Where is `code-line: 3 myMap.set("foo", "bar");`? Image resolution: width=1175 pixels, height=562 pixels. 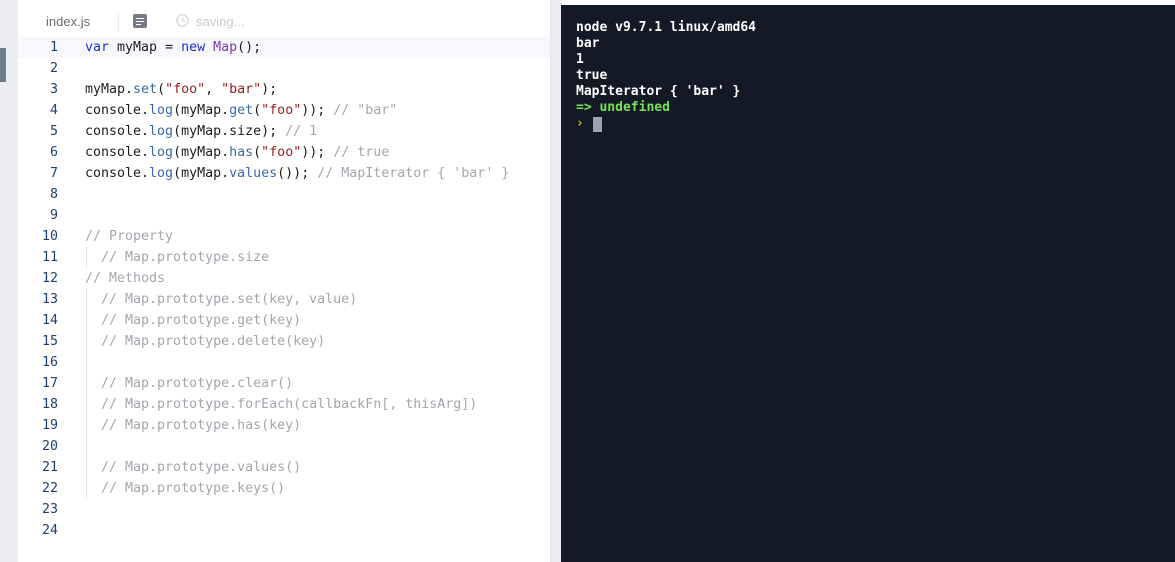 code-line: 3 myMap.set("foo", "bar"); is located at coordinates (284, 89).